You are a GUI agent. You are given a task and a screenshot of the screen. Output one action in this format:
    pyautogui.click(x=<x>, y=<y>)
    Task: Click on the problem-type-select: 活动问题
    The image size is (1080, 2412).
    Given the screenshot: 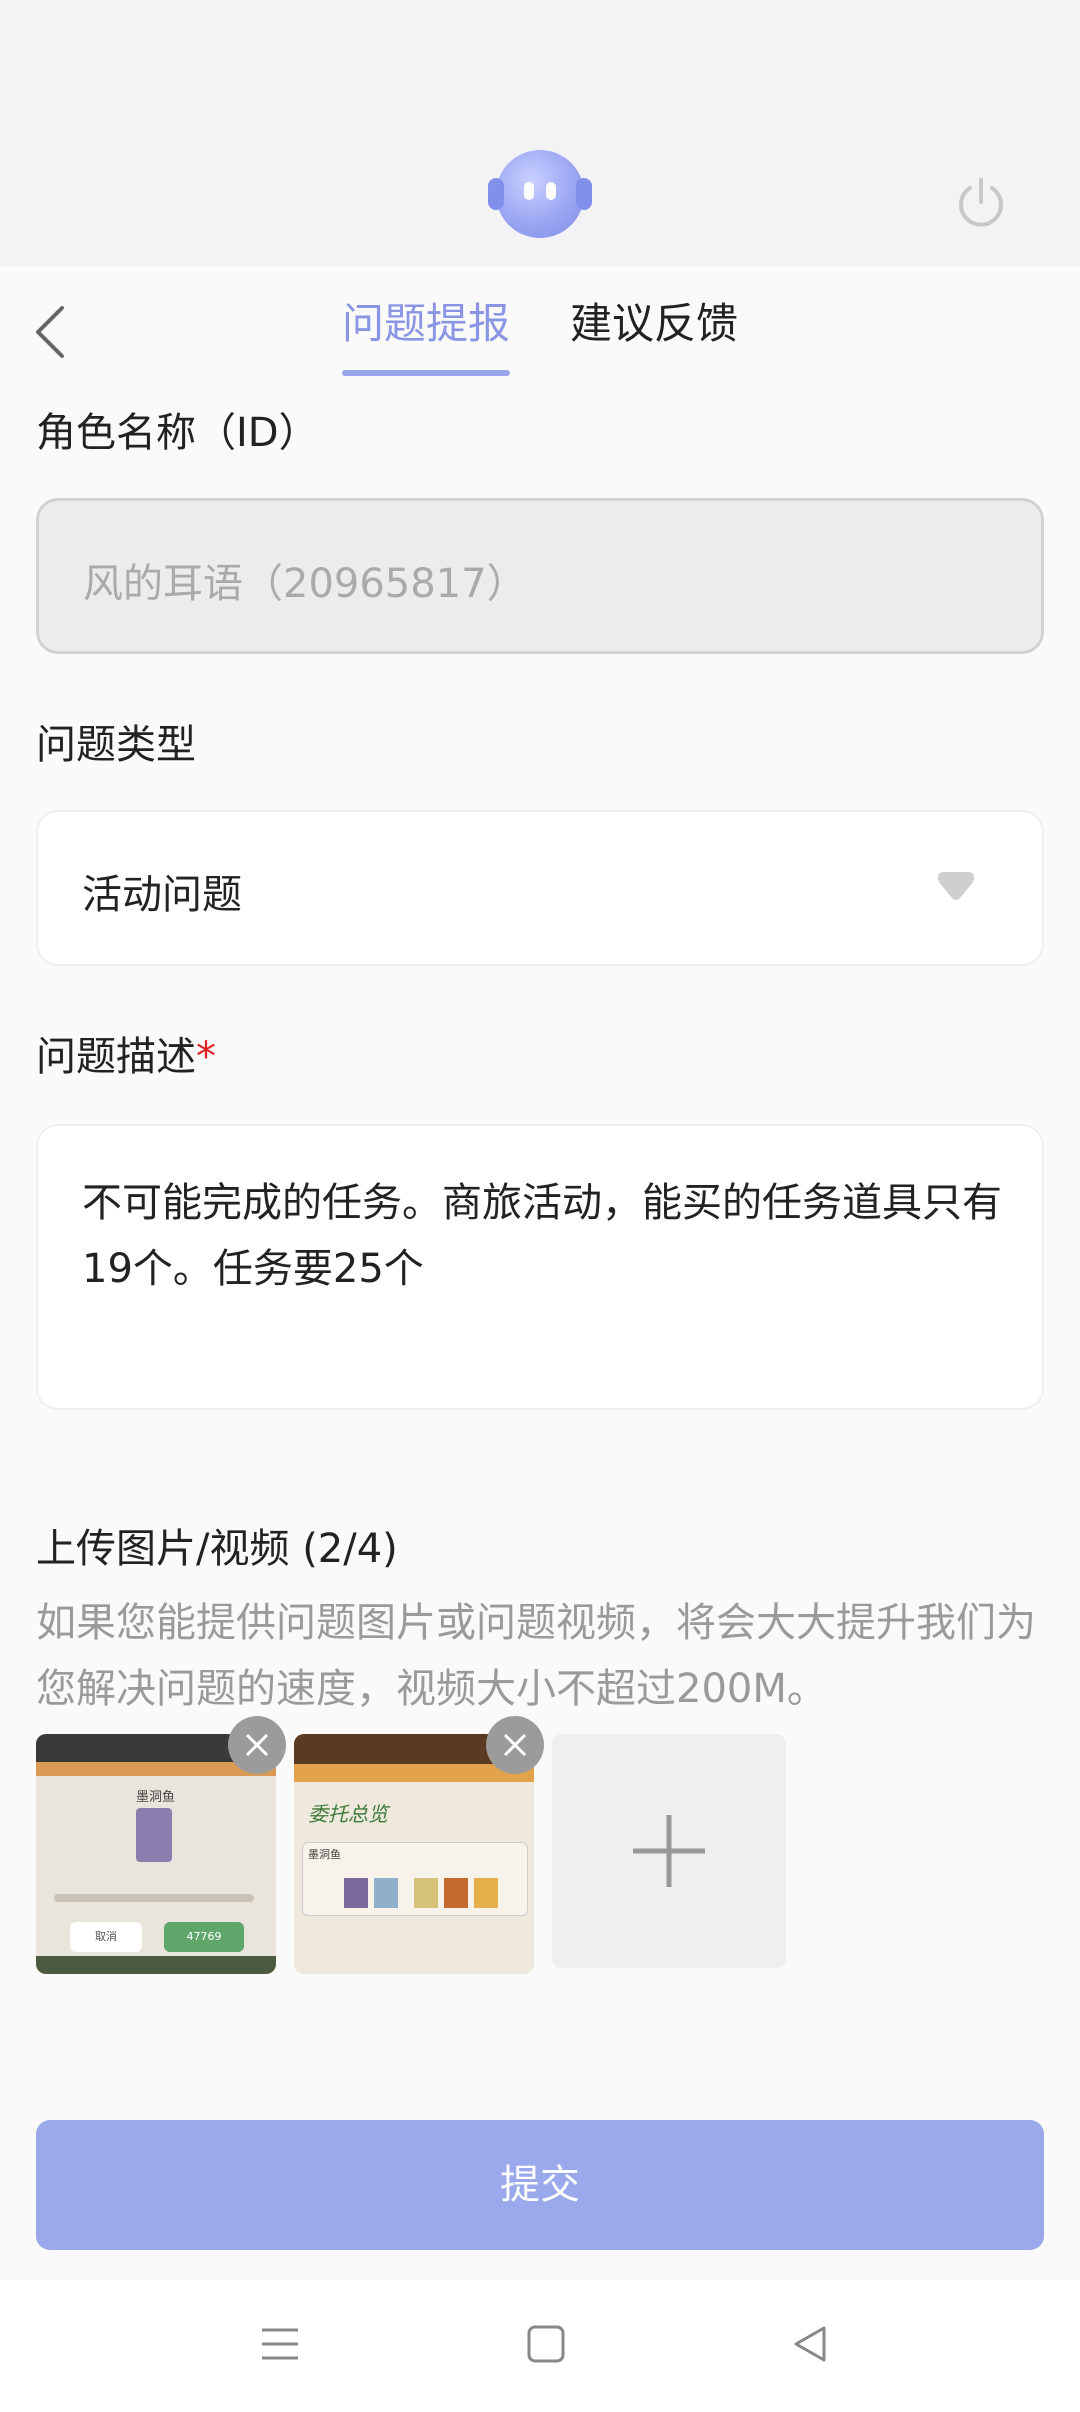 What is the action you would take?
    pyautogui.click(x=540, y=888)
    